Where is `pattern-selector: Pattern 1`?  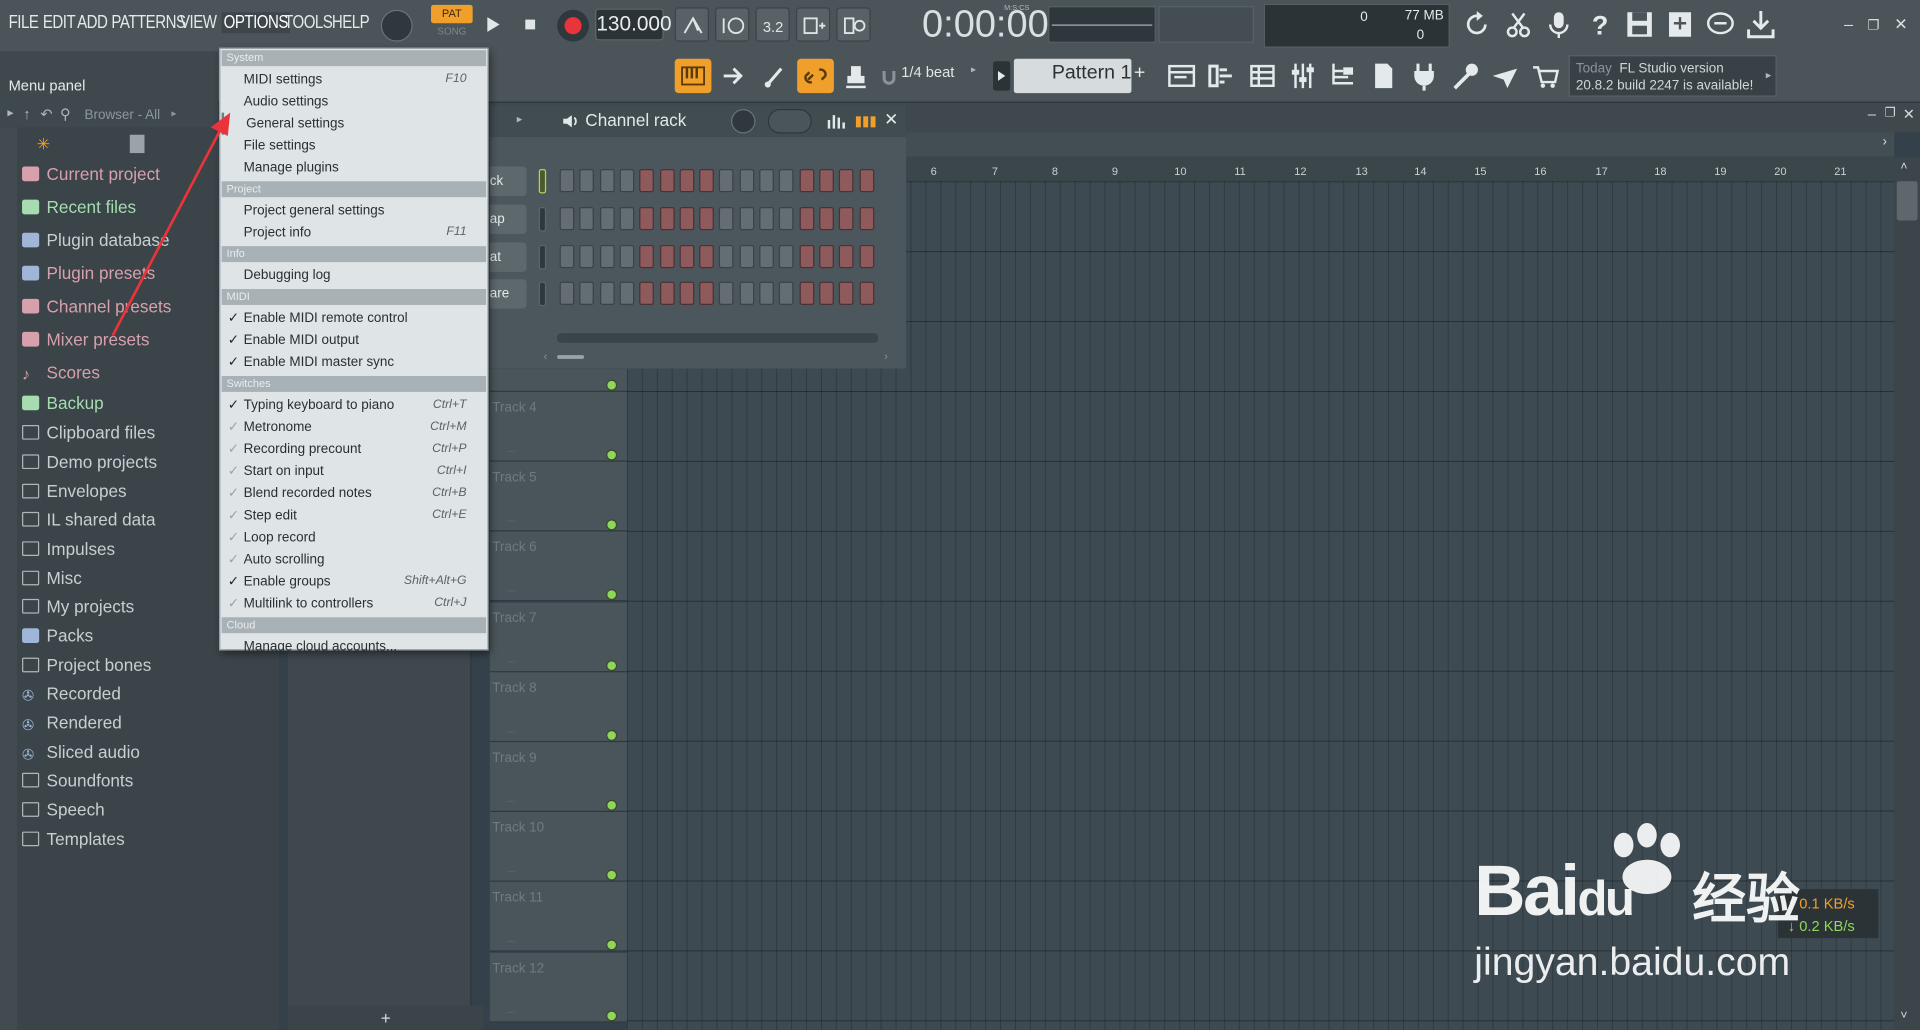
pattern-selector: Pattern 1 is located at coordinates (1072, 76).